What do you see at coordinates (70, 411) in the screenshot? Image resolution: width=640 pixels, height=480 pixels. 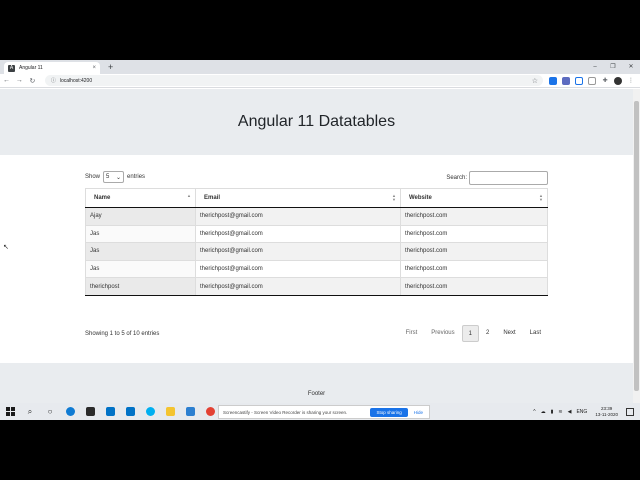 I see `edge-icon` at bounding box center [70, 411].